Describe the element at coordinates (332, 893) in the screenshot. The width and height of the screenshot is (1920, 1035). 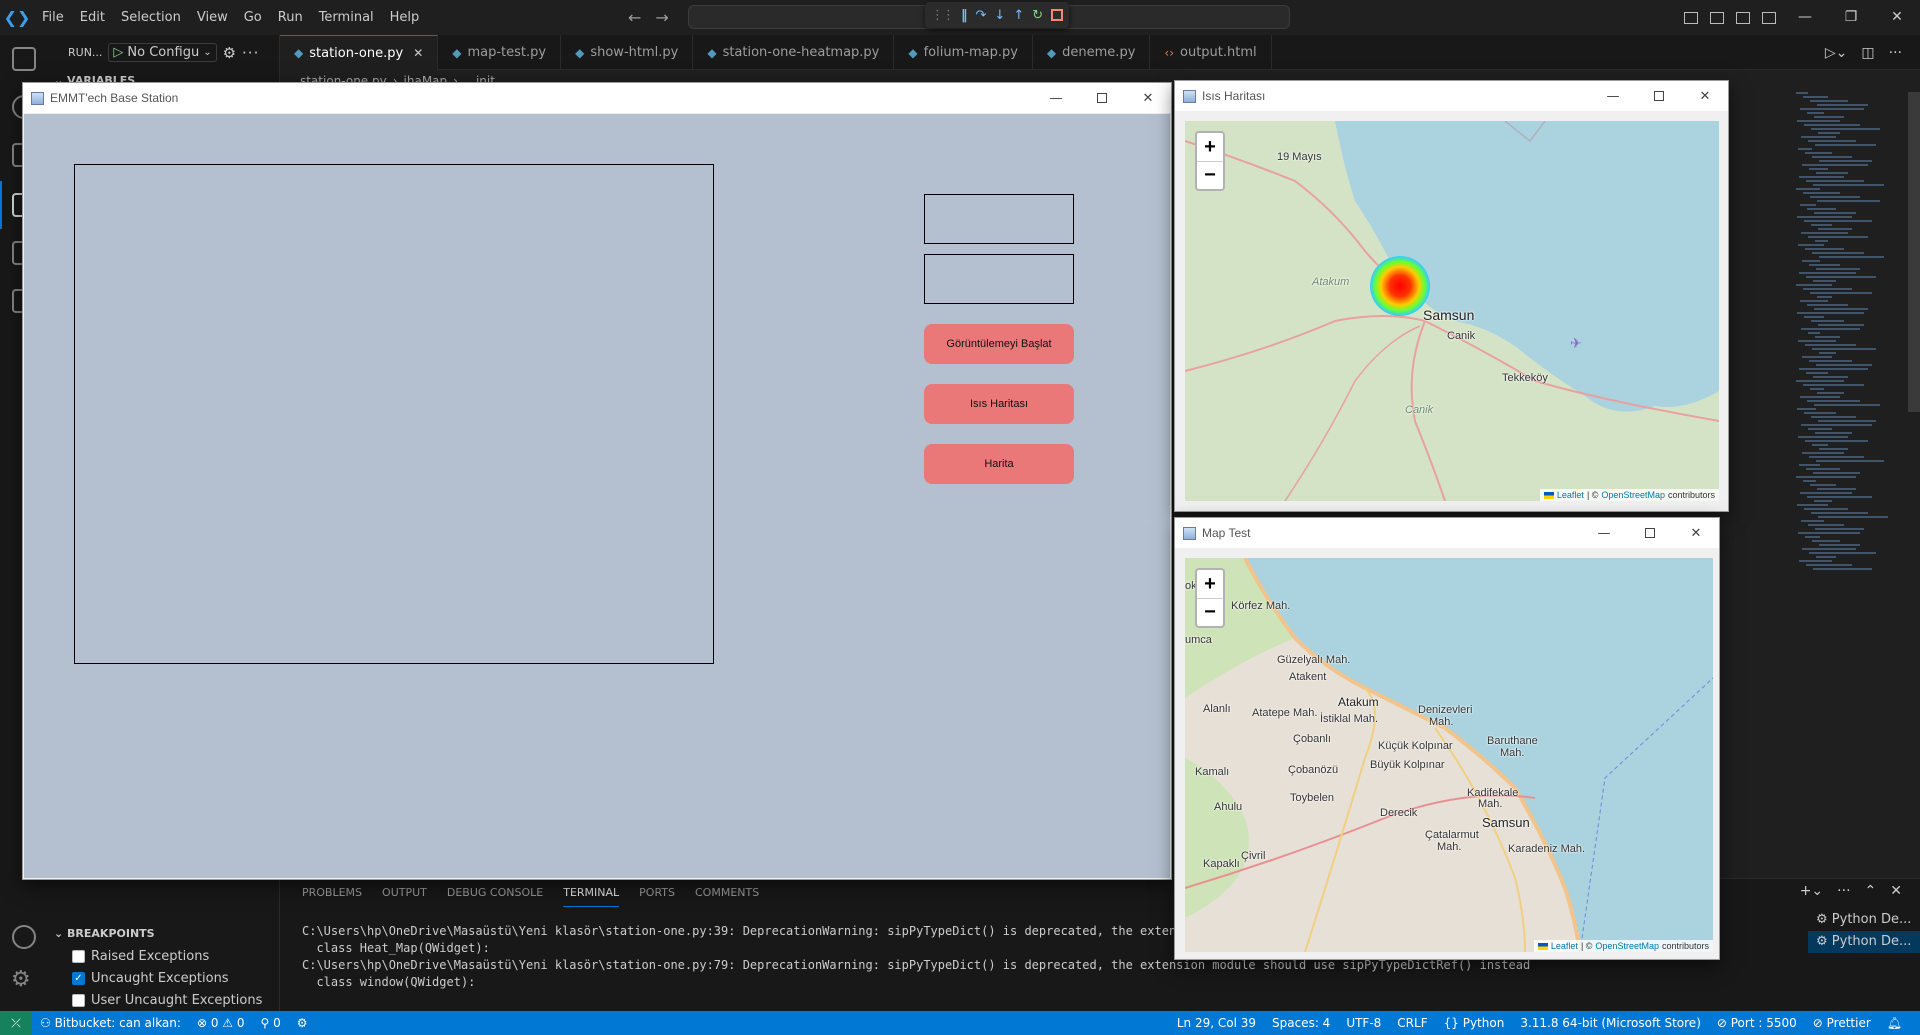
I see `tab-problems: PROBLEMS` at that location.